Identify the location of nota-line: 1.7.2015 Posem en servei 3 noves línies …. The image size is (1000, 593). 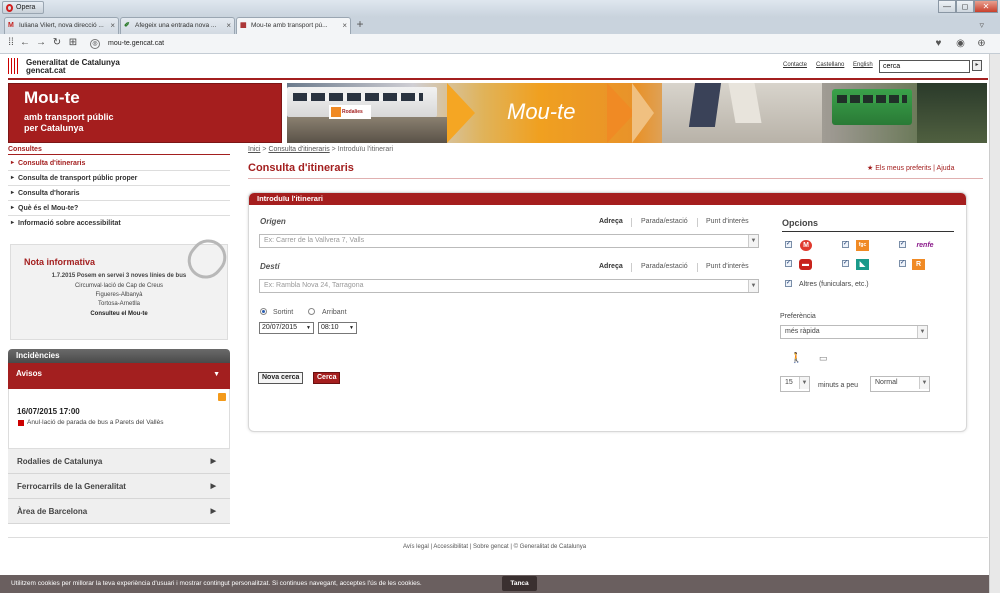
(119, 276).